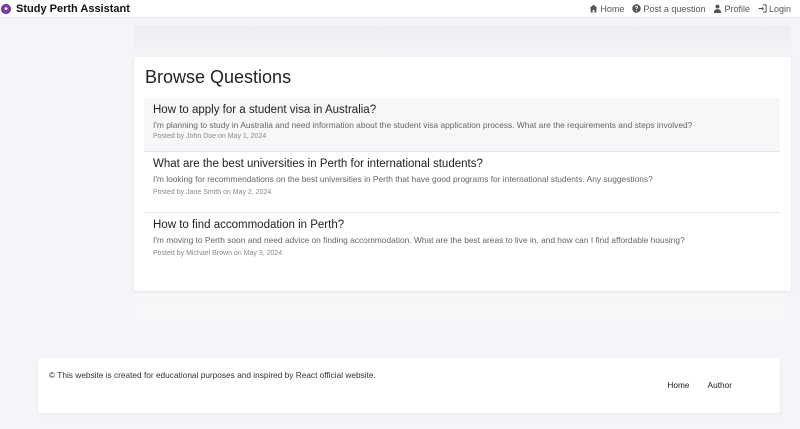 The image size is (800, 429). I want to click on nav-profile-link: Profile, so click(731, 9).